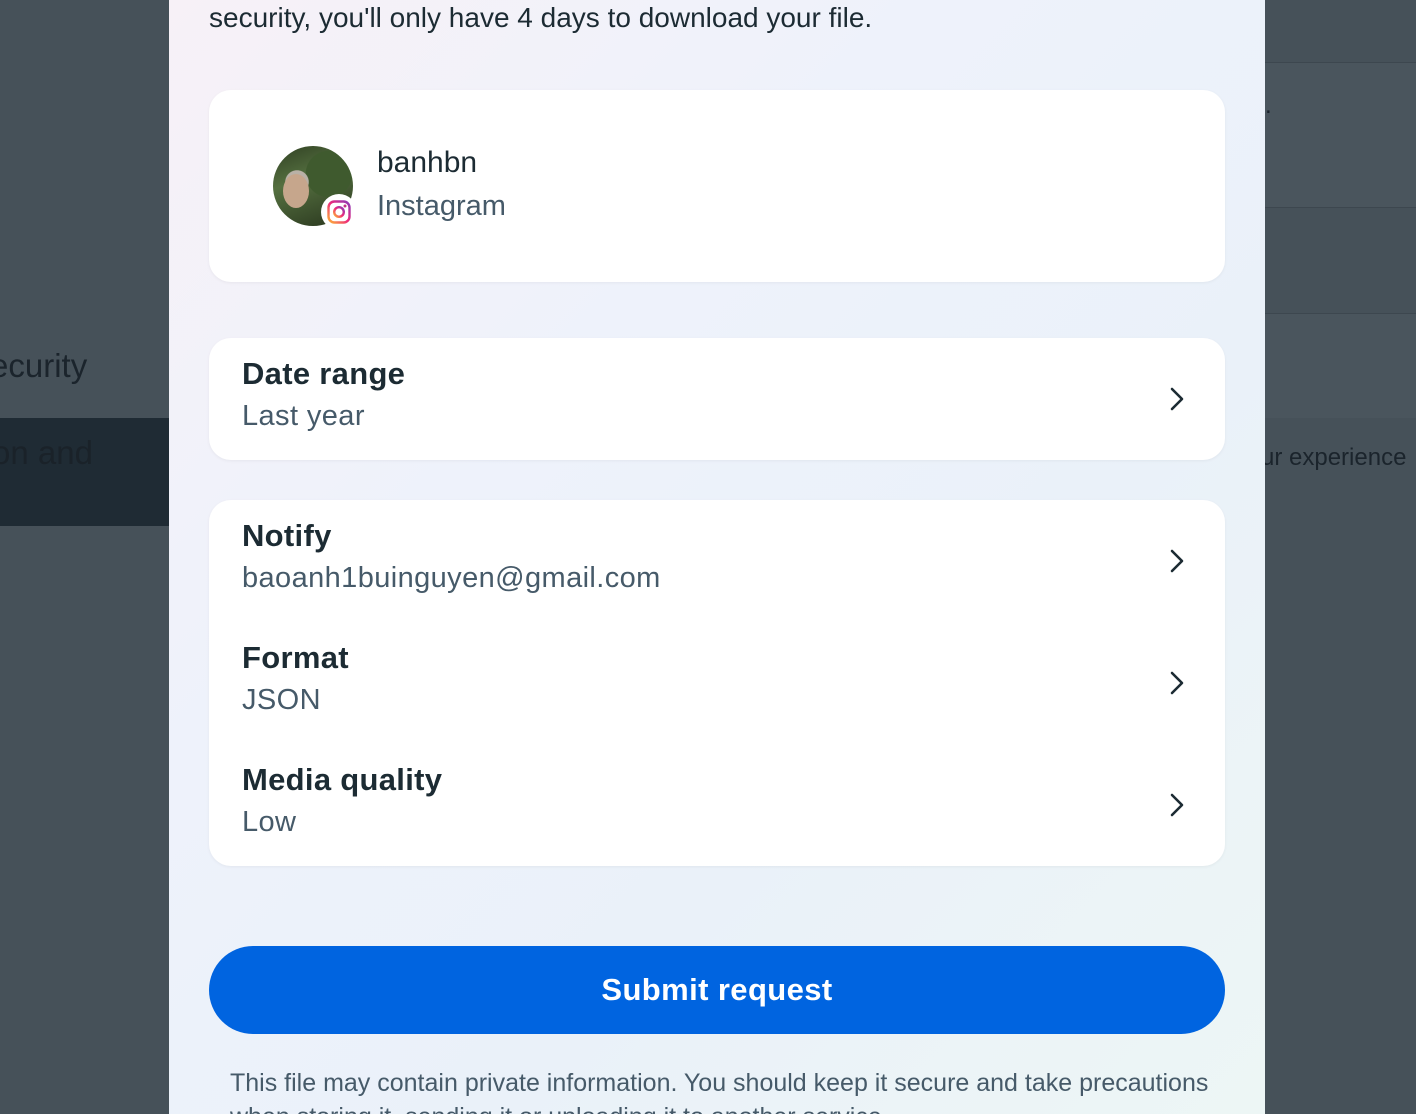 The image size is (1416, 1114). What do you see at coordinates (296, 191) in the screenshot?
I see `avatar-face` at bounding box center [296, 191].